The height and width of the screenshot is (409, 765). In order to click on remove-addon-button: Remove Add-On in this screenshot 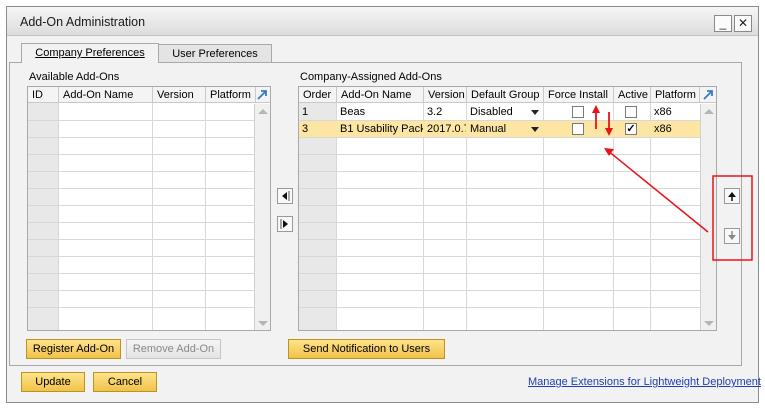, I will do `click(173, 349)`.